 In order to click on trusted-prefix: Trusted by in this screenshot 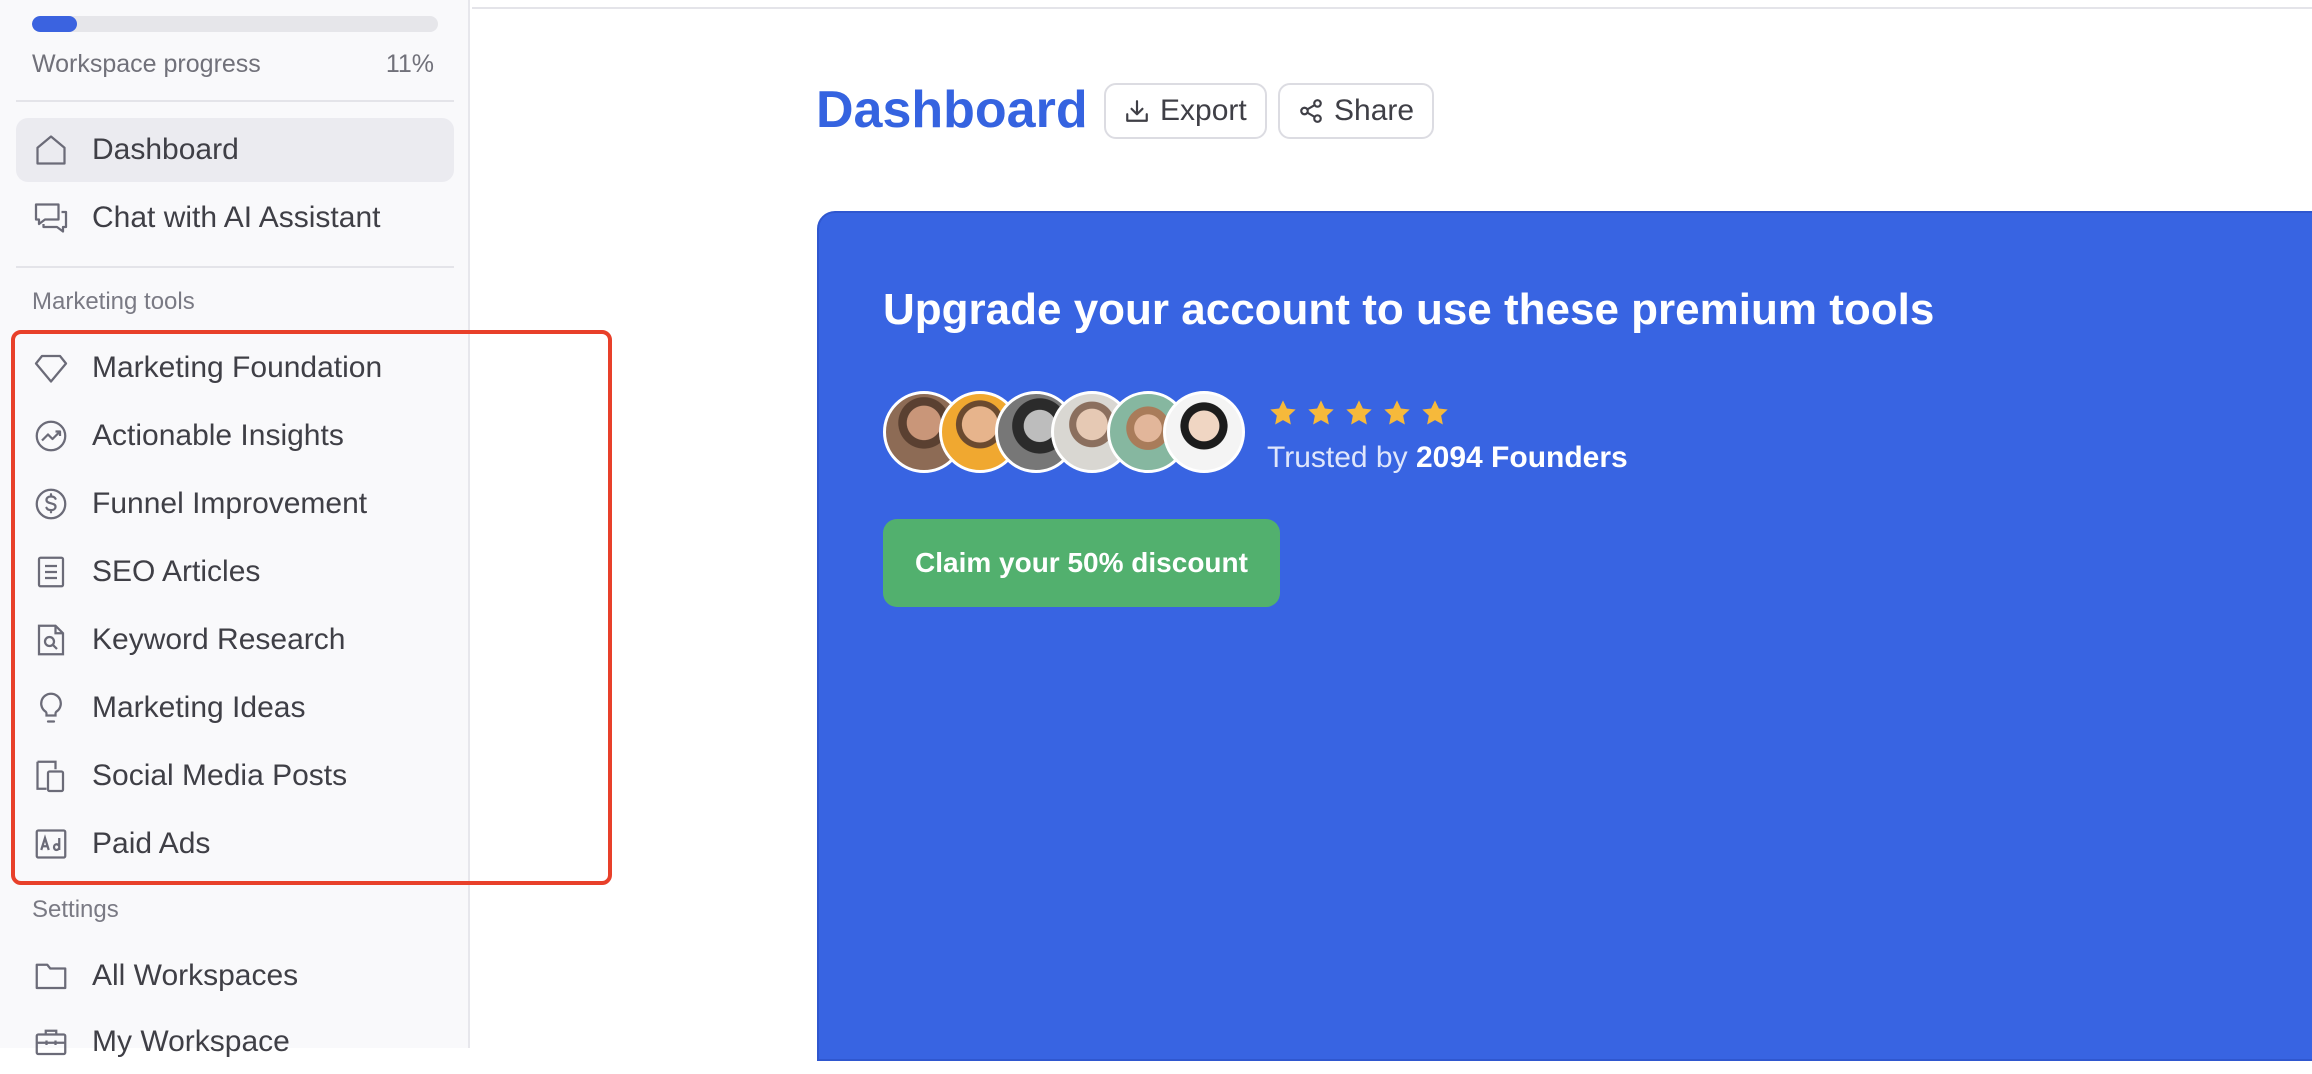, I will do `click(1337, 457)`.